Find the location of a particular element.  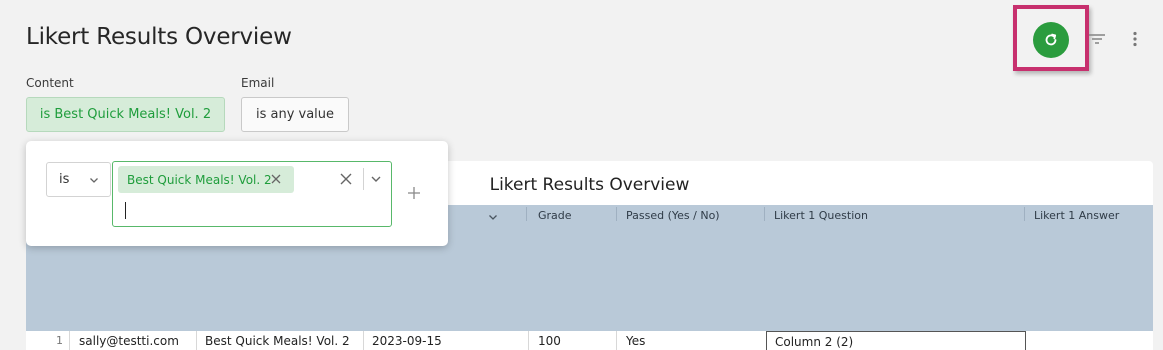

refresh-button is located at coordinates (1051, 40).